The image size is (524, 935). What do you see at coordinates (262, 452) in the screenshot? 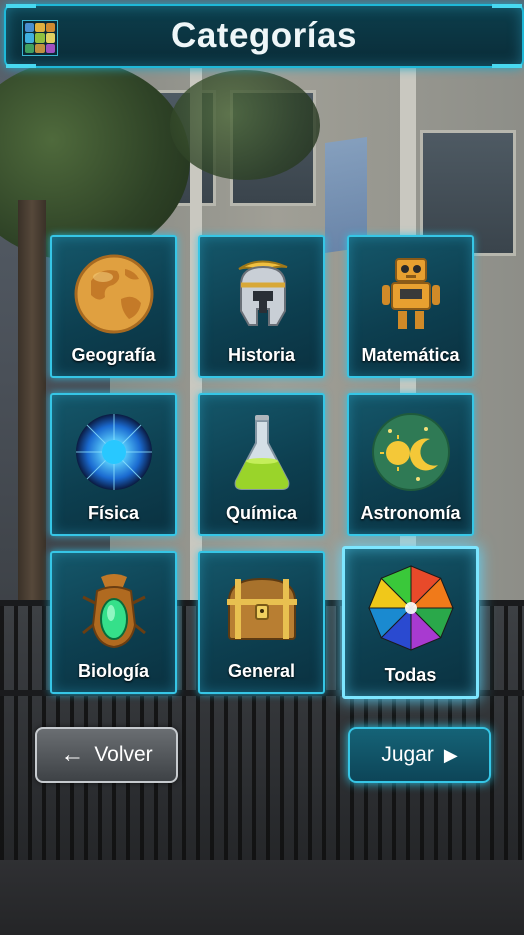
I see `flask-icon` at bounding box center [262, 452].